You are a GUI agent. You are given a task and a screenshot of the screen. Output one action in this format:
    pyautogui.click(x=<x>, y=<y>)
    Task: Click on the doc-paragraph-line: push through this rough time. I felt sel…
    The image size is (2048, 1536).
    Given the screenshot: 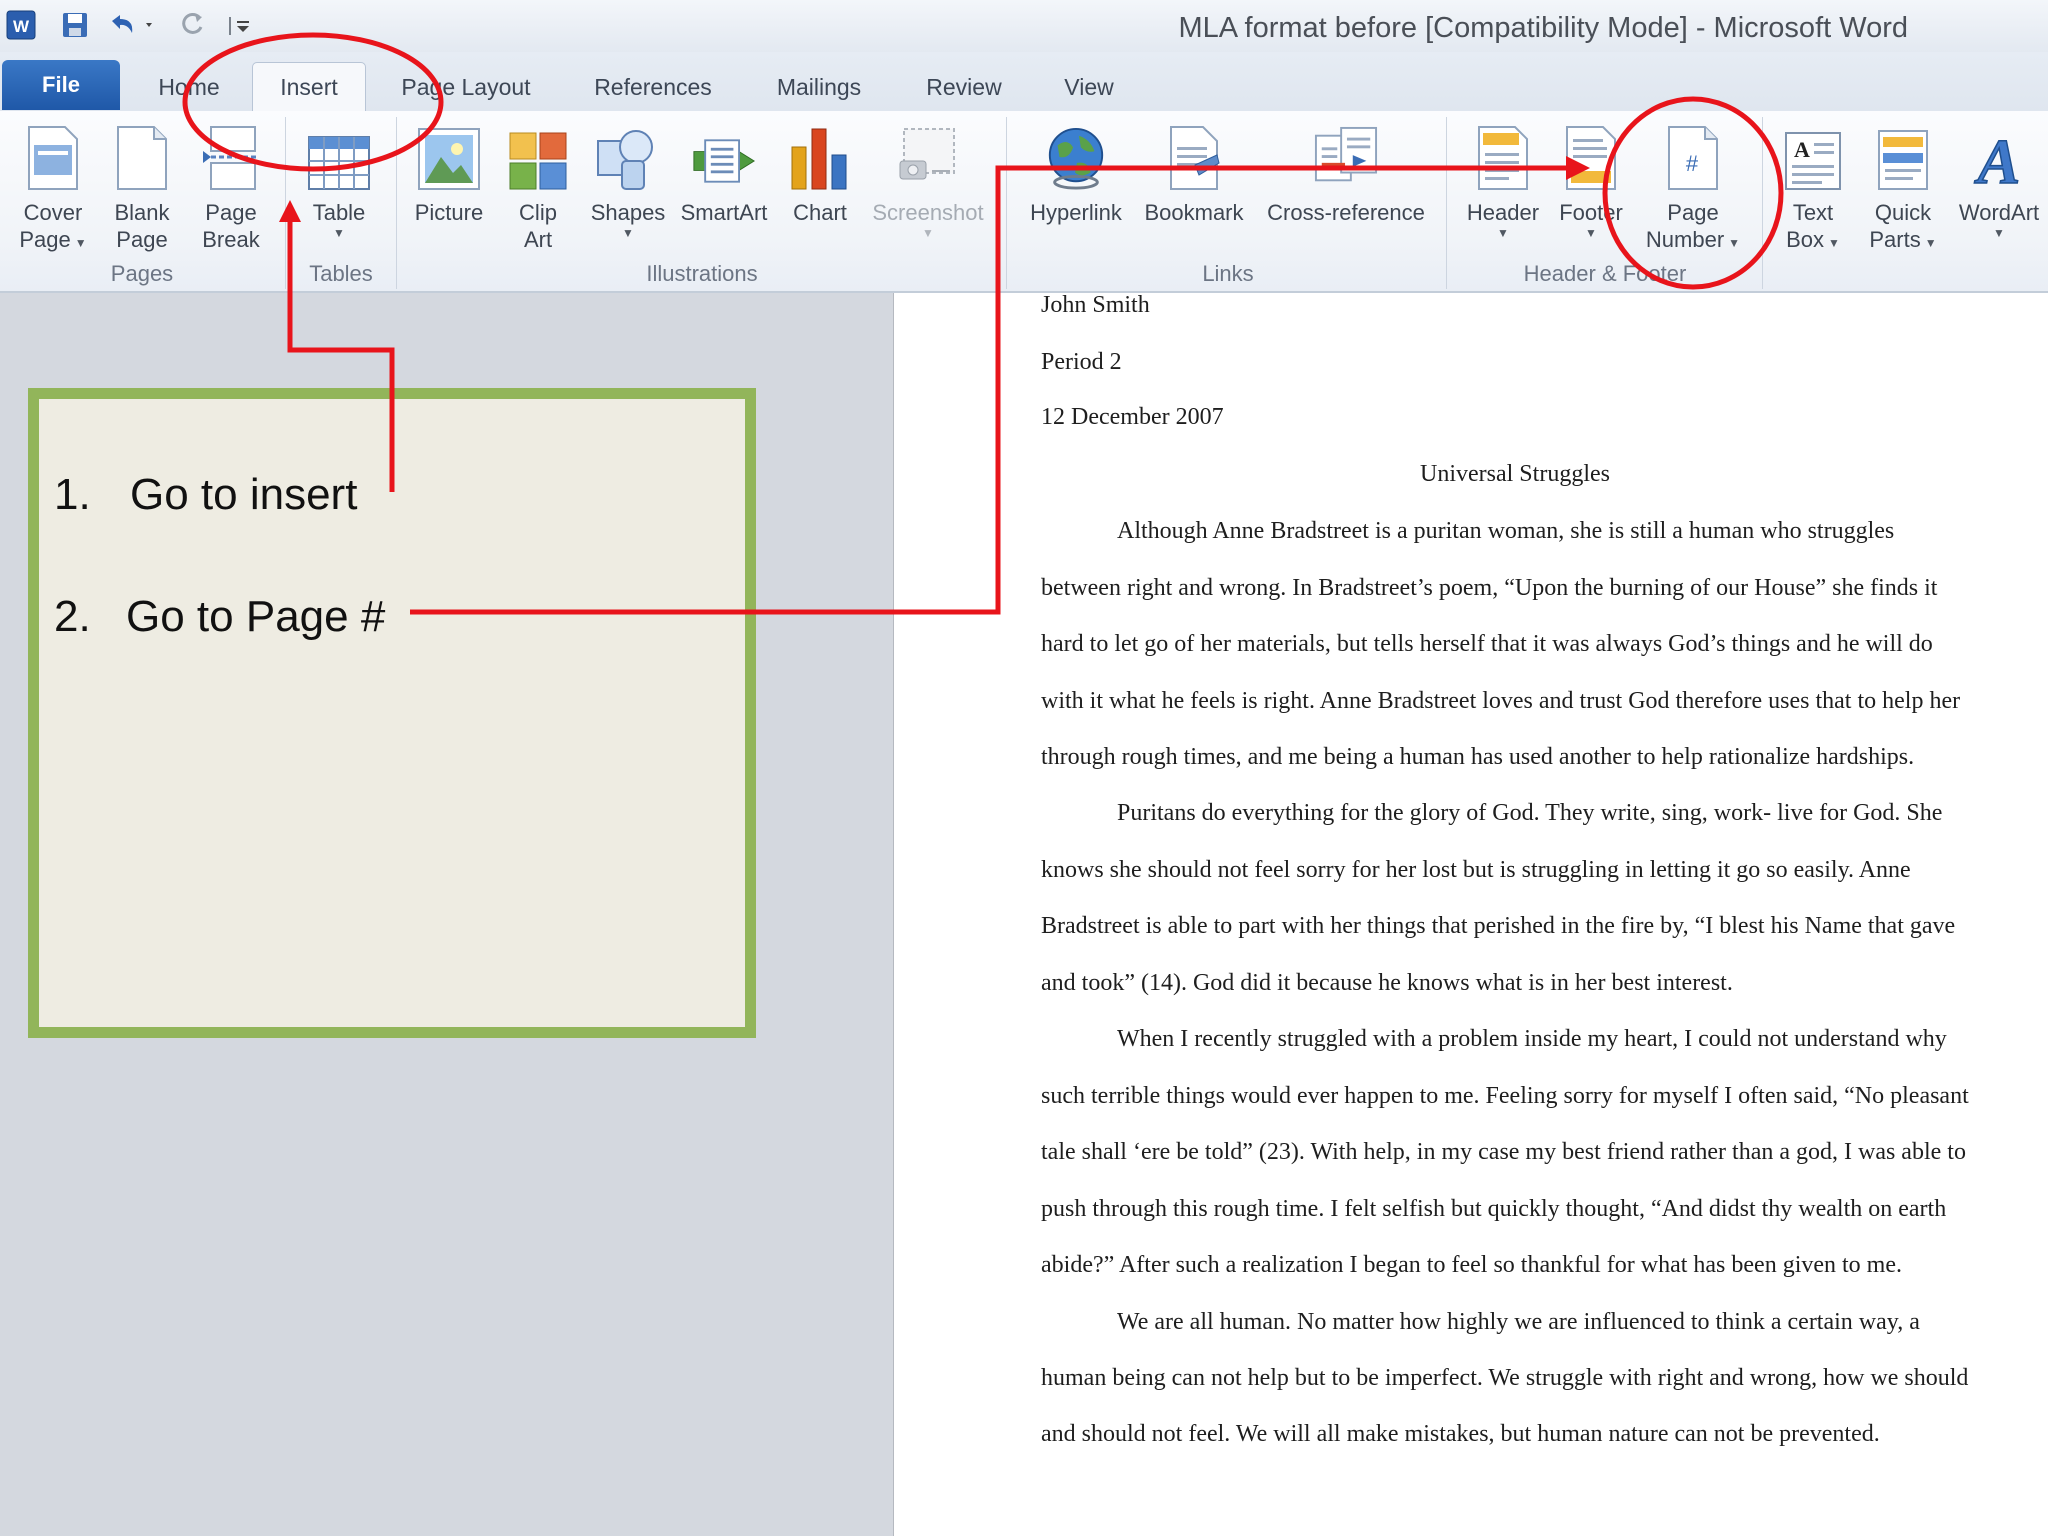 What is the action you would take?
    pyautogui.click(x=1493, y=1209)
    